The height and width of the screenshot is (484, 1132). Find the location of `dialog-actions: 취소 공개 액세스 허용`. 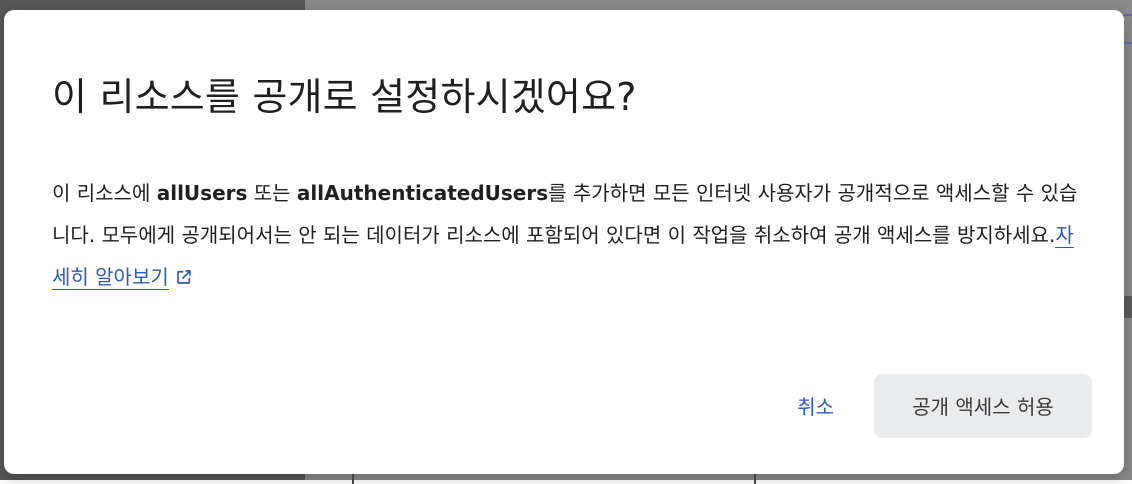

dialog-actions: 취소 공개 액세스 허용 is located at coordinates (933, 405).